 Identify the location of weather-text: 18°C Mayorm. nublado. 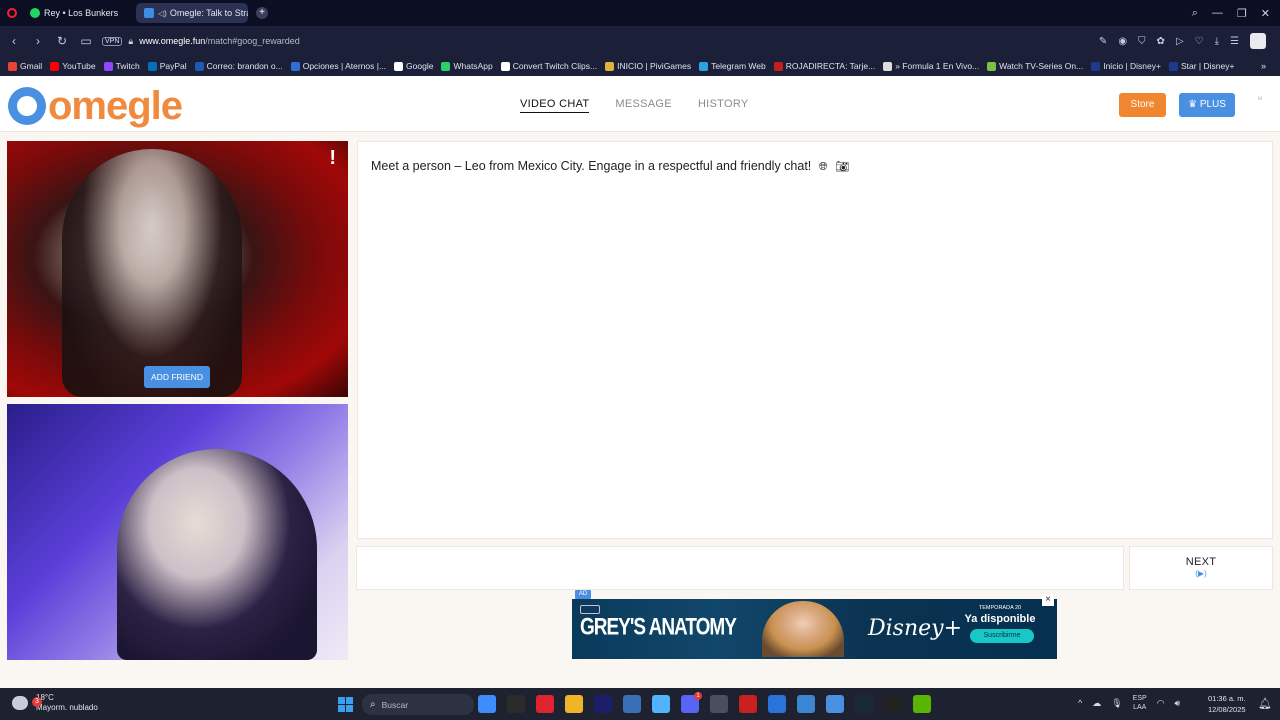
(67, 703).